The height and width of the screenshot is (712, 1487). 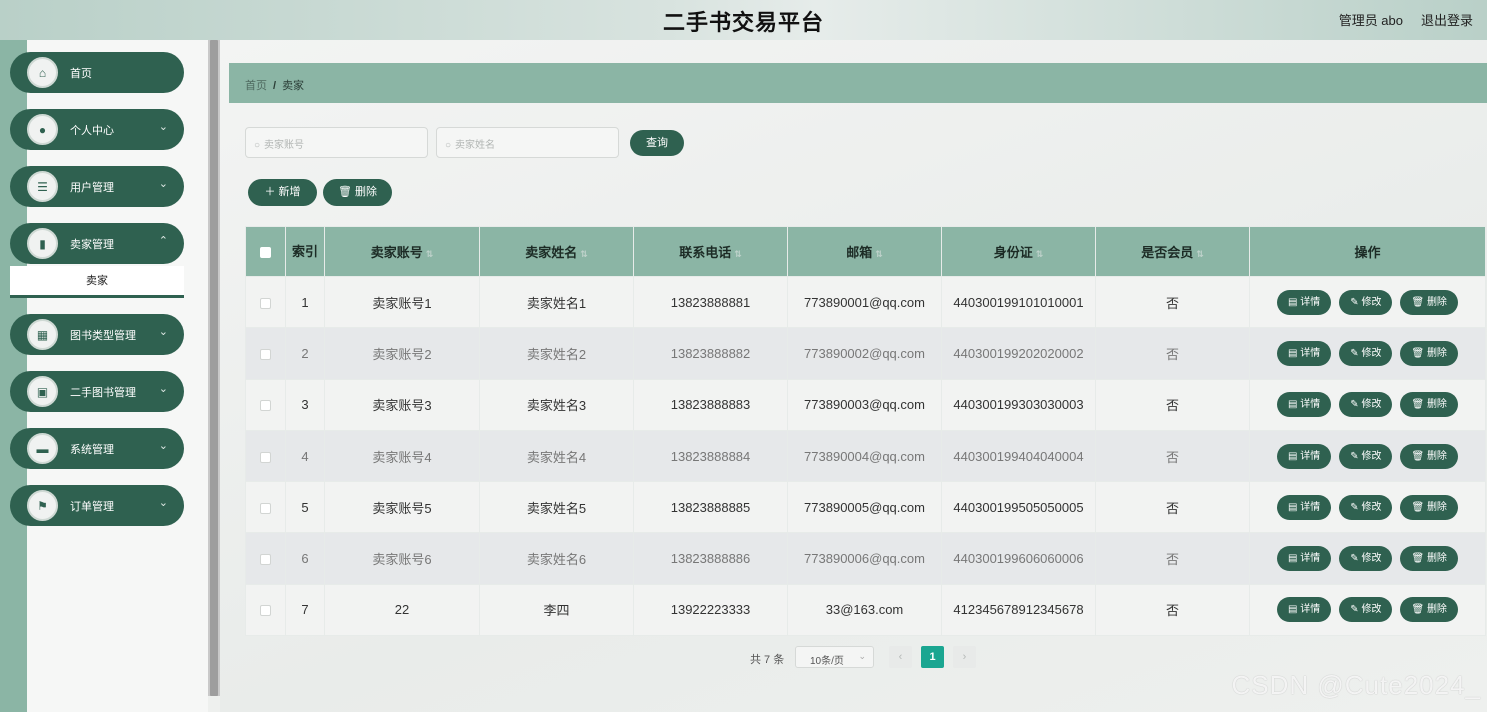 I want to click on seller-account-search-input: ○ 卖家账号, so click(x=336, y=142).